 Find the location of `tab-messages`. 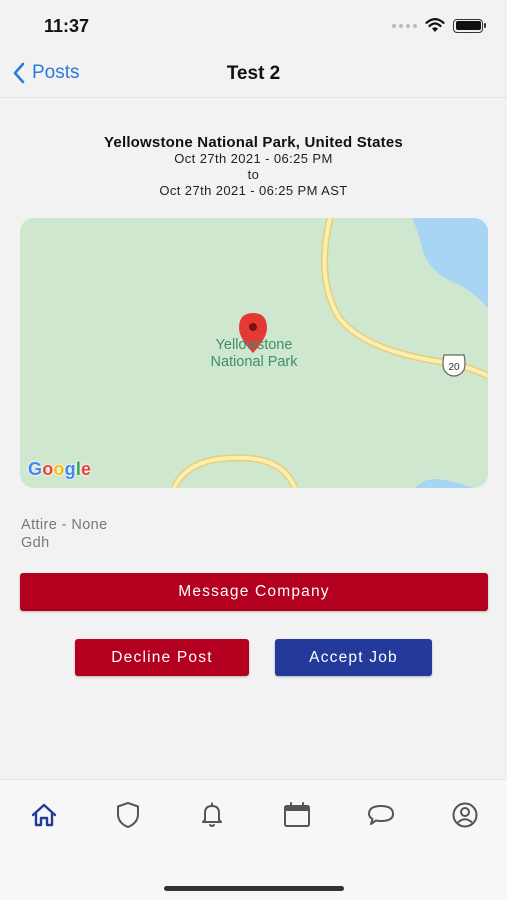

tab-messages is located at coordinates (381, 815).